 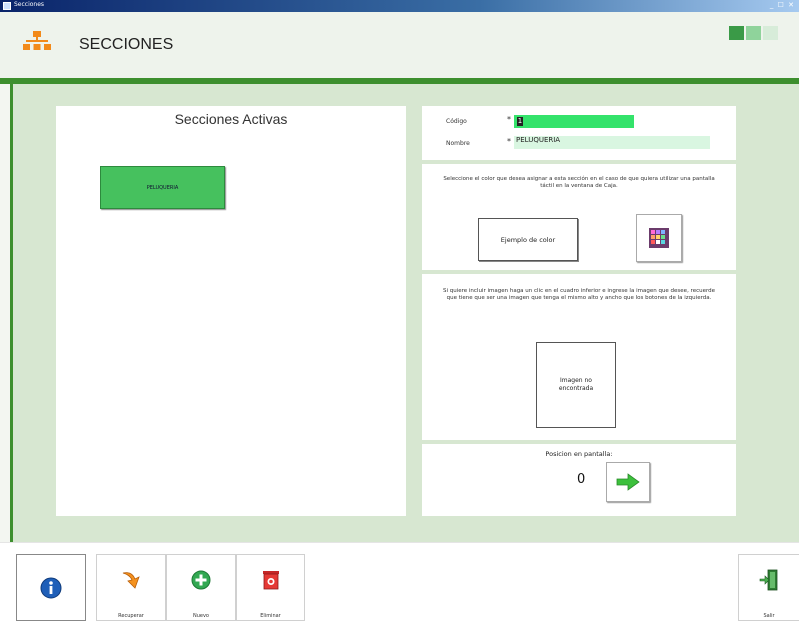 I want to click on position-next-button, so click(x=628, y=482).